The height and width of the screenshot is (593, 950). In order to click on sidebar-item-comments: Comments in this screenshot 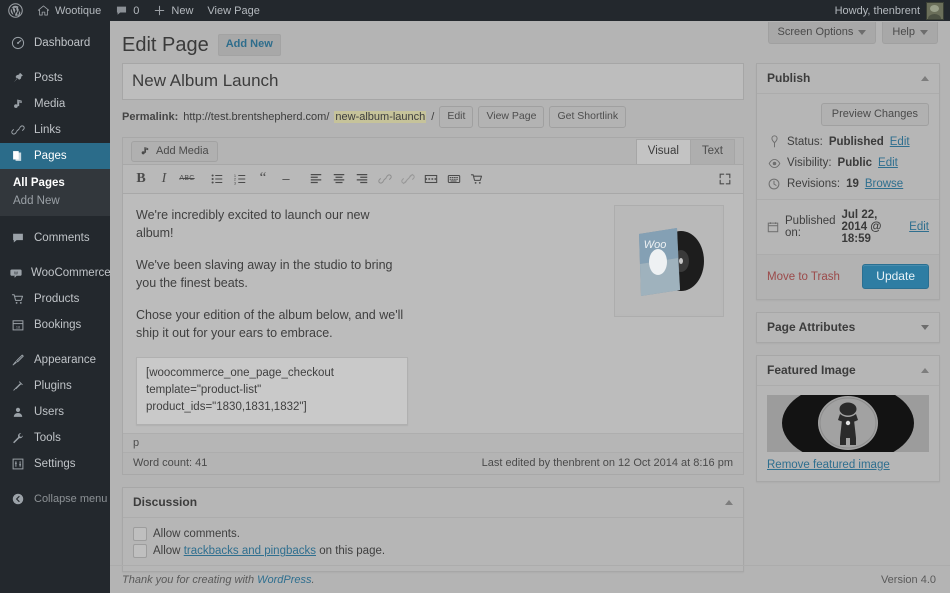, I will do `click(55, 238)`.